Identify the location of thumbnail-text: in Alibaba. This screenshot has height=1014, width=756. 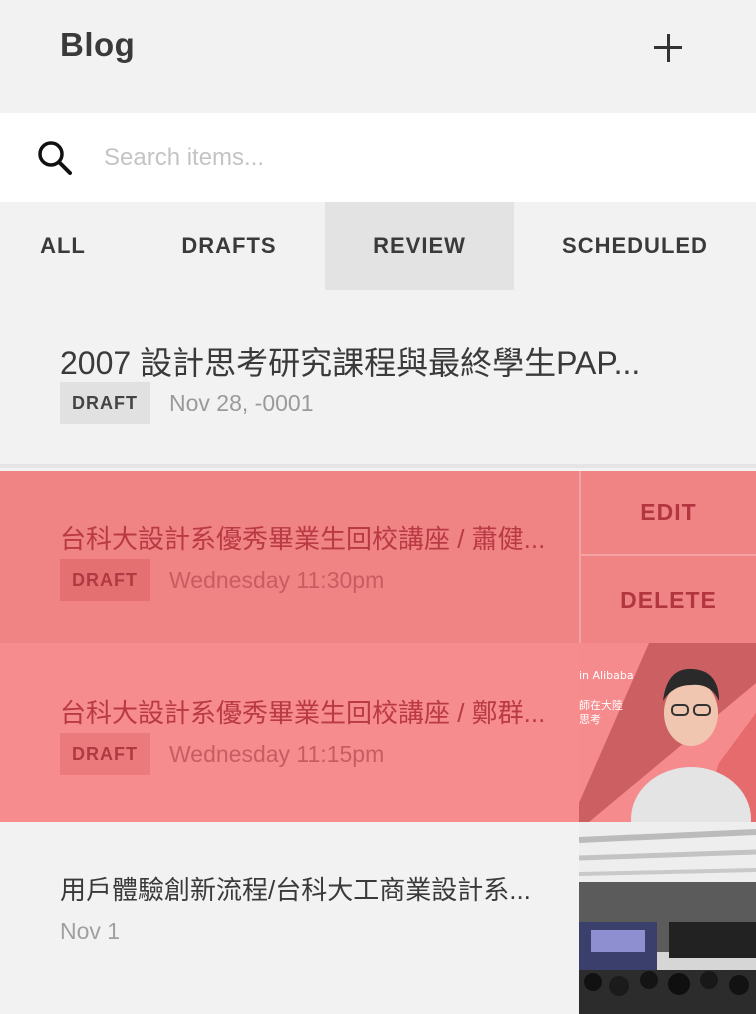
(606, 675).